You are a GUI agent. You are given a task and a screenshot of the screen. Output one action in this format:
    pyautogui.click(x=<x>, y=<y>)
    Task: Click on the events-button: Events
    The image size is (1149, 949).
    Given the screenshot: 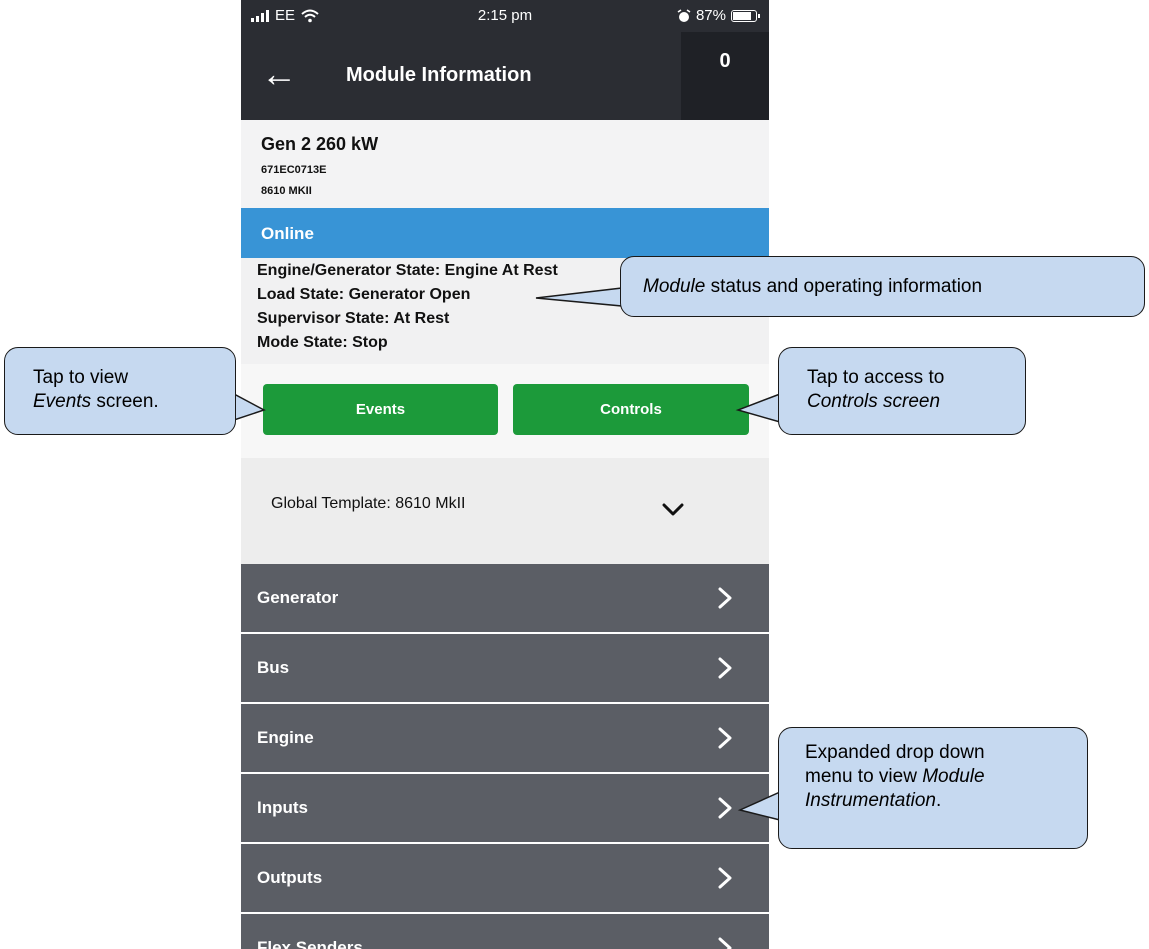 What is the action you would take?
    pyautogui.click(x=380, y=409)
    